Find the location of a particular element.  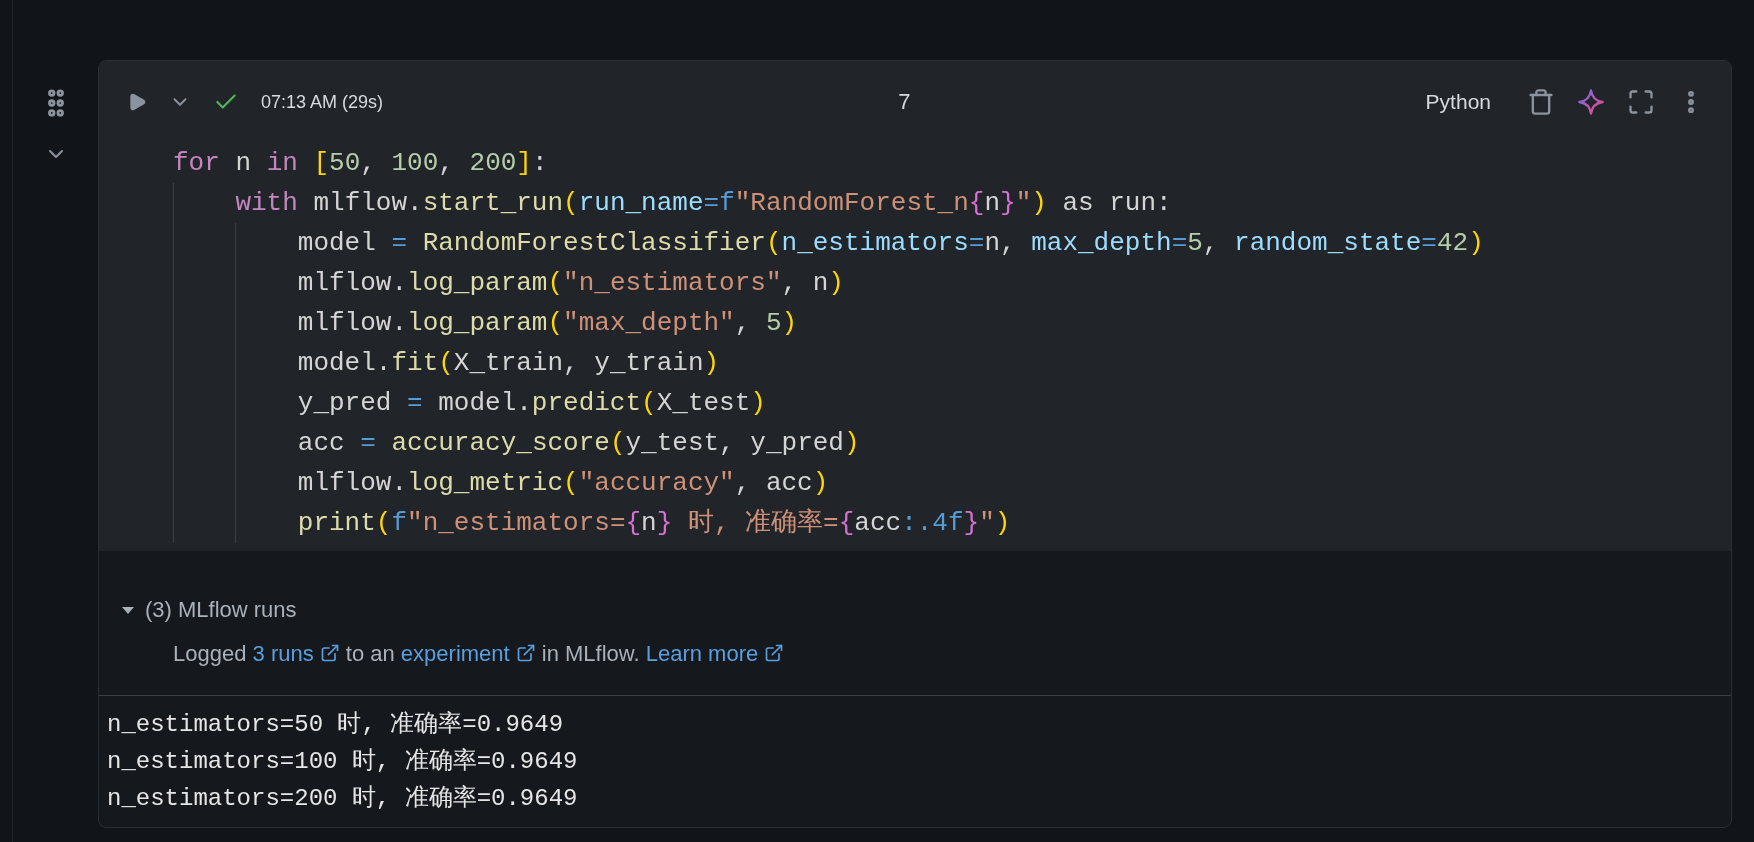

language-label: Python is located at coordinates (1458, 102).